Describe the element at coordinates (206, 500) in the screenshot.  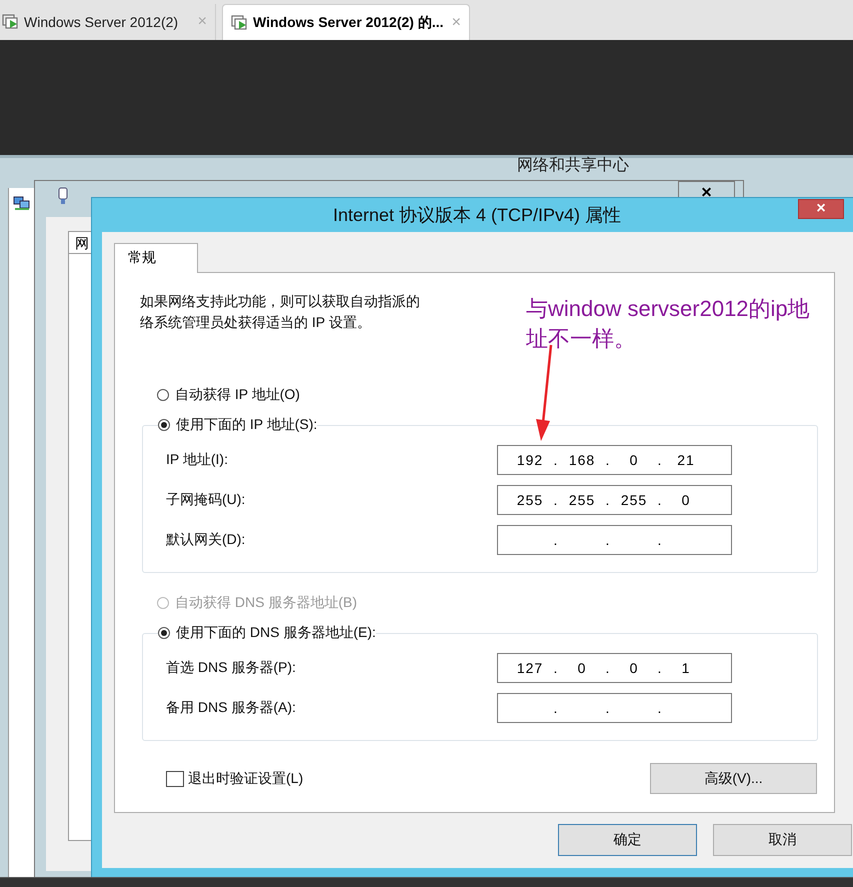
I see `field-label: 子网掩码(U):` at that location.